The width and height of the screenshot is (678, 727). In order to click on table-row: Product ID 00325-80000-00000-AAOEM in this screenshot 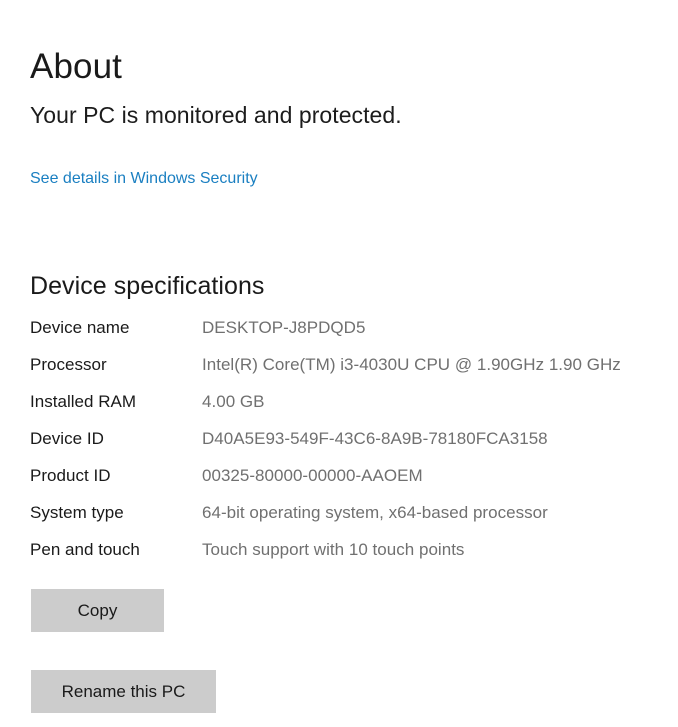, I will do `click(354, 482)`.